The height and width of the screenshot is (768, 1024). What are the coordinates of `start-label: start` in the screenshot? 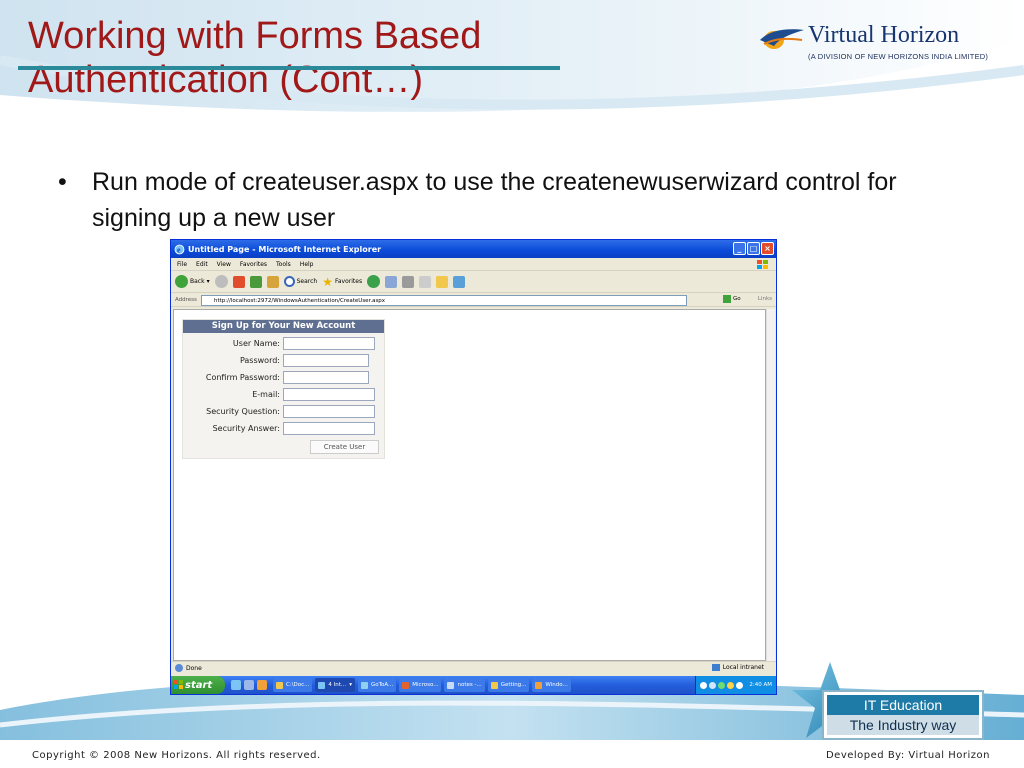 It's located at (199, 685).